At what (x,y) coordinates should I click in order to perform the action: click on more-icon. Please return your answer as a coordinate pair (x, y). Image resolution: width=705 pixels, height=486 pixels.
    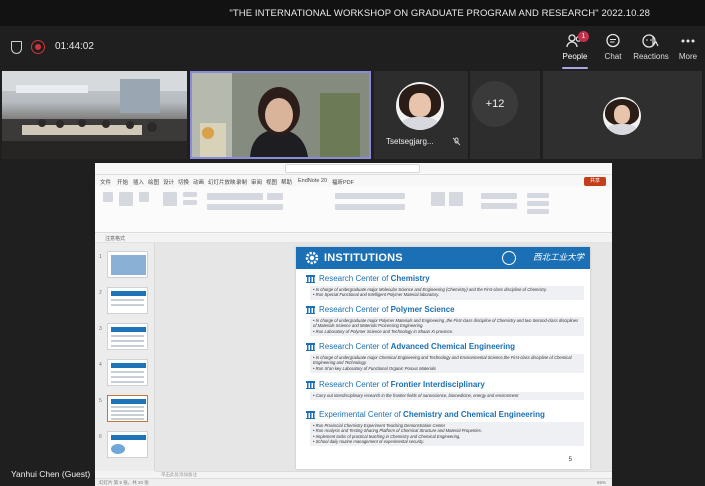
    Looking at the image, I should click on (688, 41).